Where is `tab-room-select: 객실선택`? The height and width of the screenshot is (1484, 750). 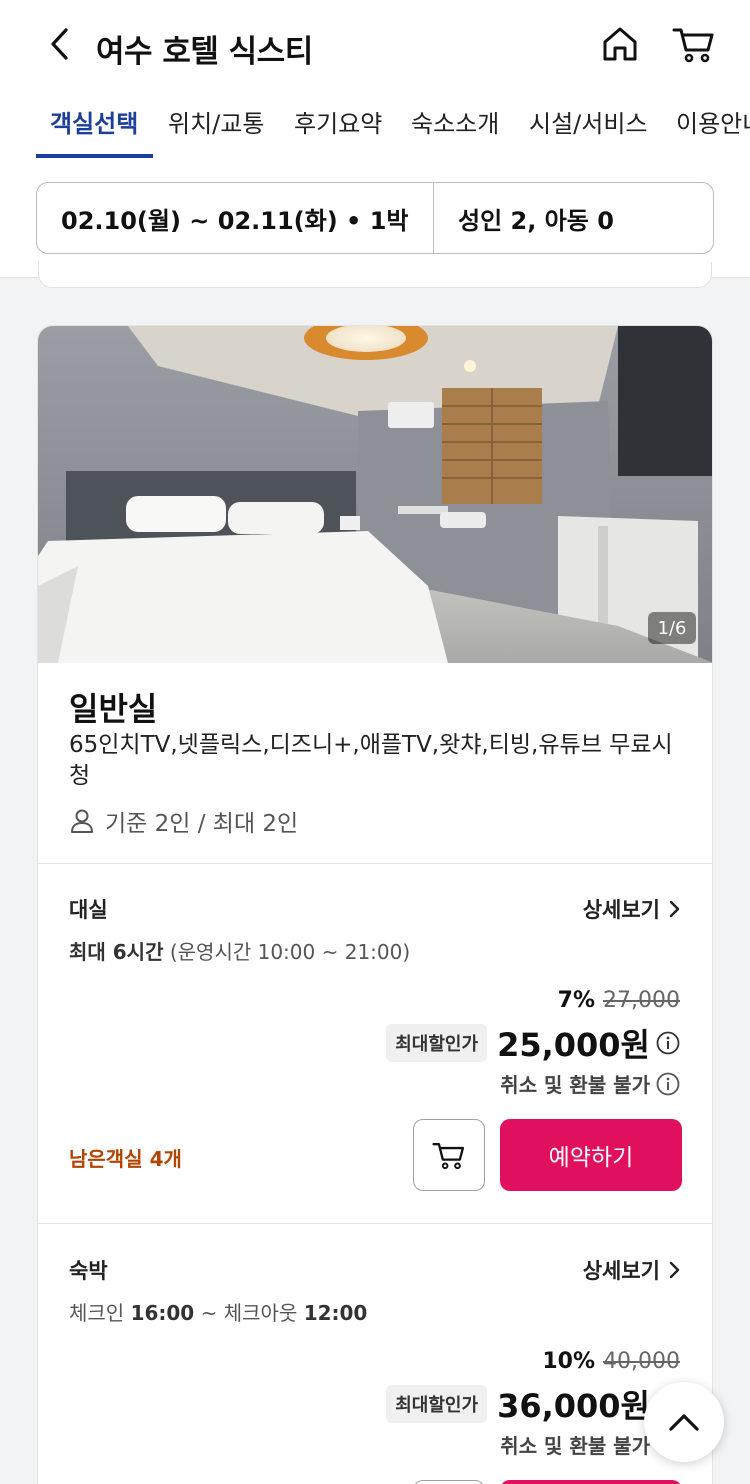
tab-room-select: 객실선택 is located at coordinates (94, 132).